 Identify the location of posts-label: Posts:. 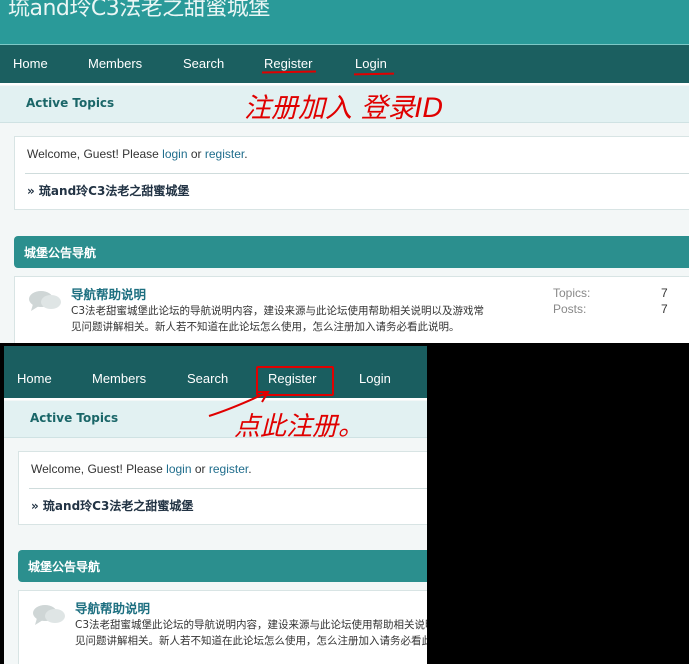
(570, 309).